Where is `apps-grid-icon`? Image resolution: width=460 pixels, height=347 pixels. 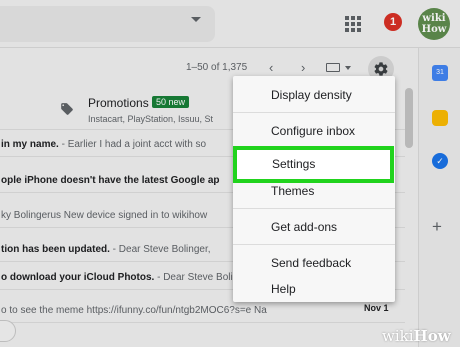 apps-grid-icon is located at coordinates (353, 24).